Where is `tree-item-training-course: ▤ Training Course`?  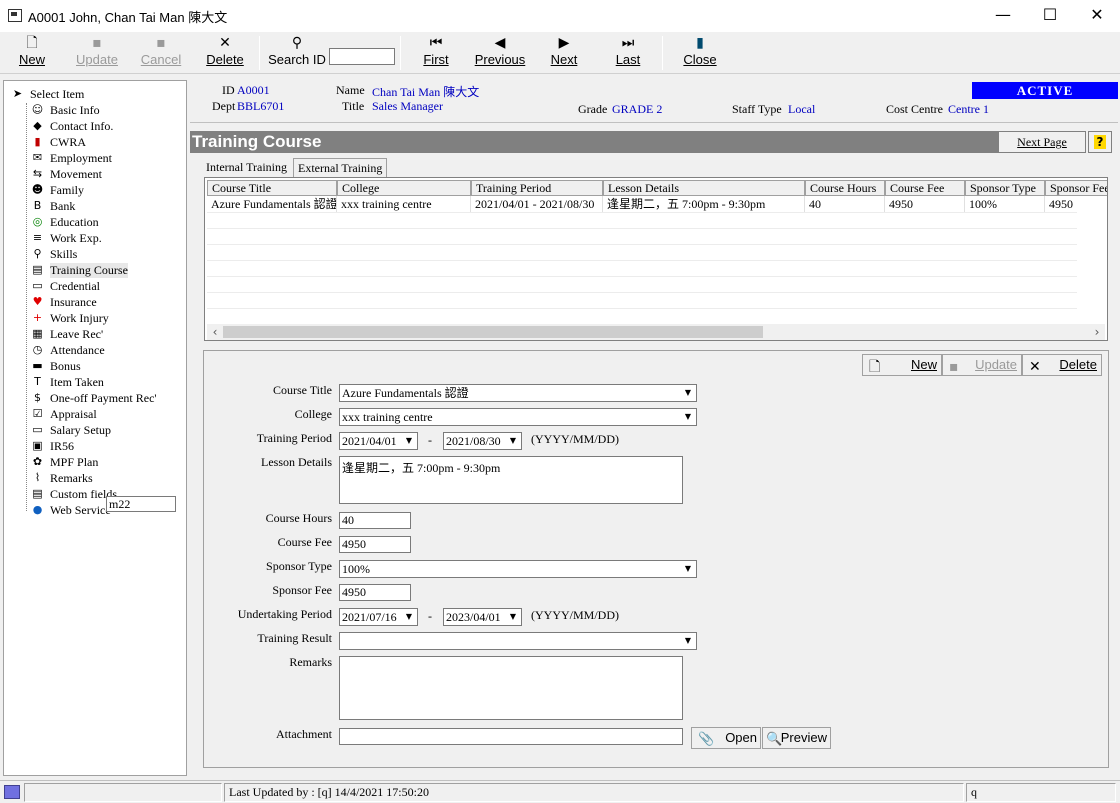 tree-item-training-course: ▤ Training Course is located at coordinates (94, 270).